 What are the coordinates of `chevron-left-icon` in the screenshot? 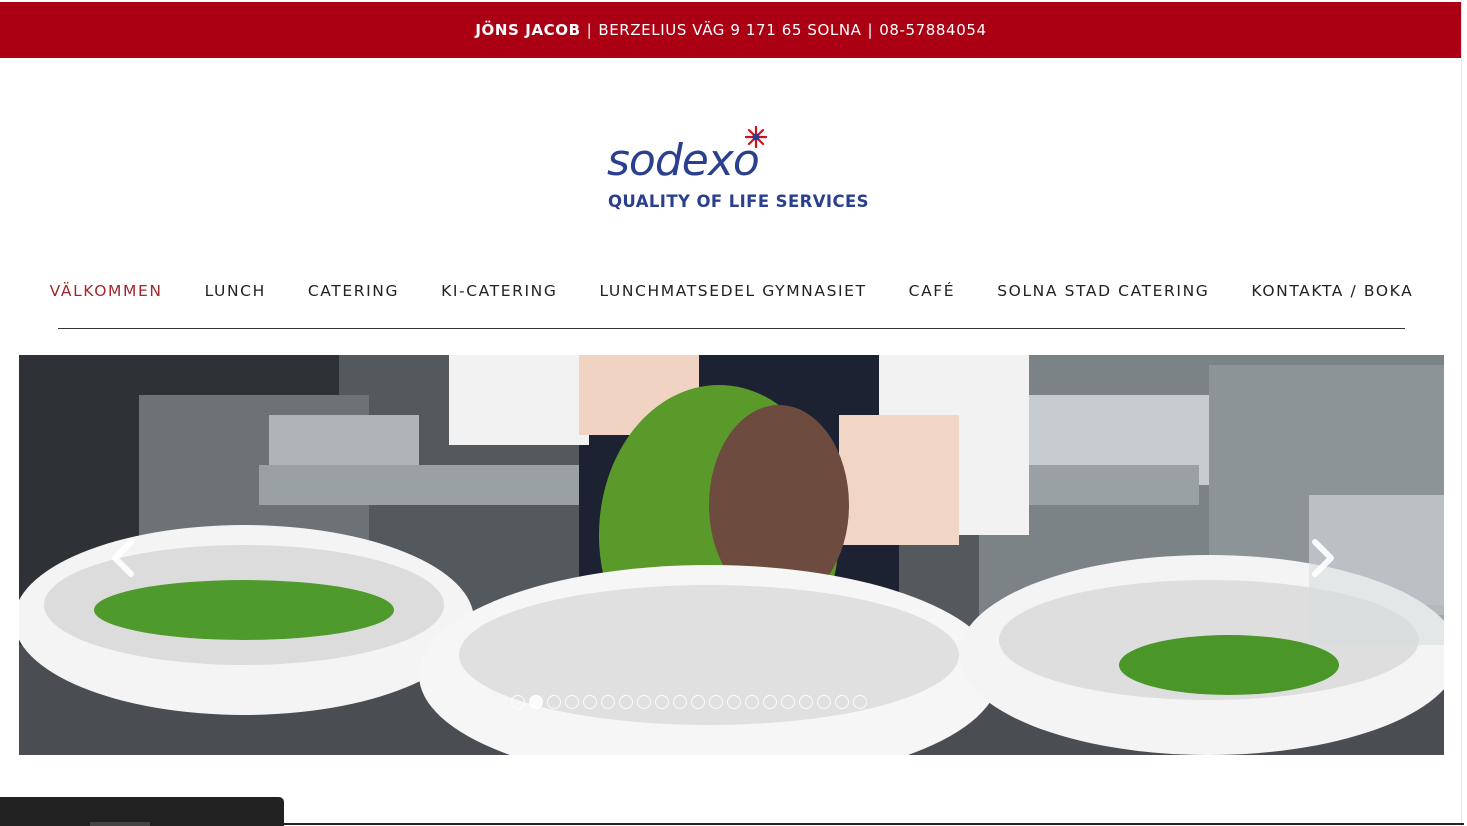 It's located at (124, 558).